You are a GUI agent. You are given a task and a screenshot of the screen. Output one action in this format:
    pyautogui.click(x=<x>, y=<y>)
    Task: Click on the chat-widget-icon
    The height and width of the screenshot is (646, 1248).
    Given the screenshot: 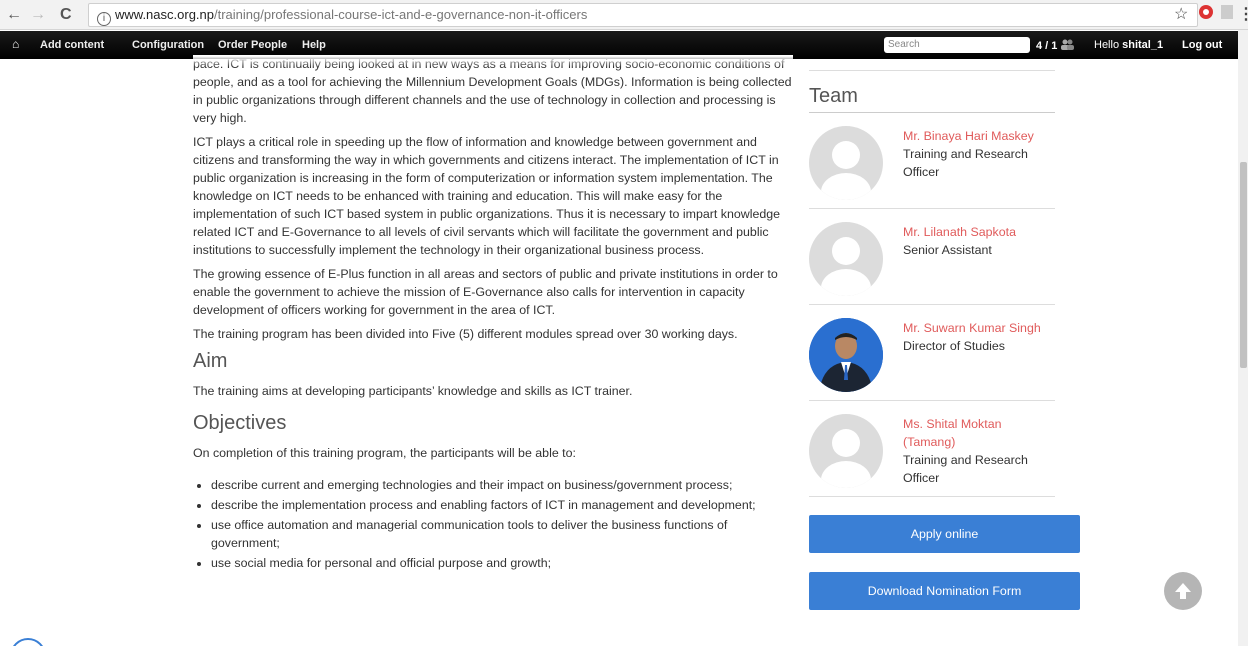 What is the action you would take?
    pyautogui.click(x=28, y=642)
    